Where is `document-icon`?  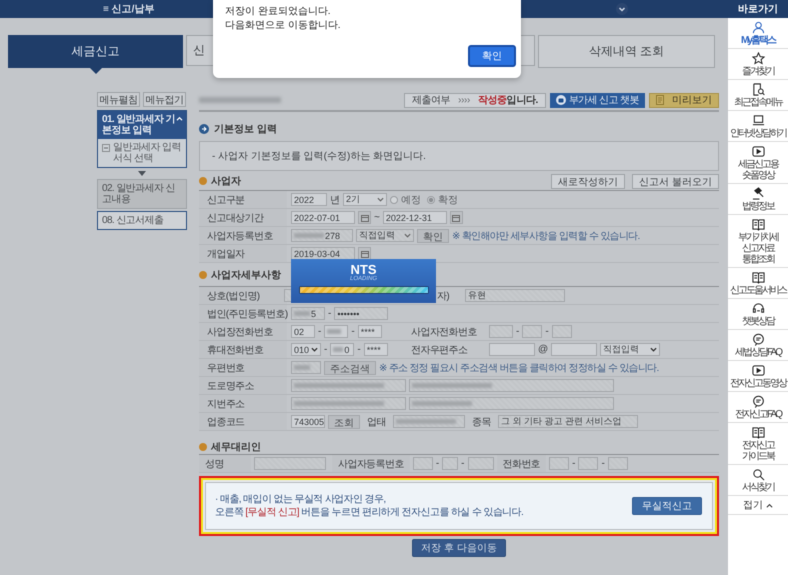
document-icon is located at coordinates (660, 100).